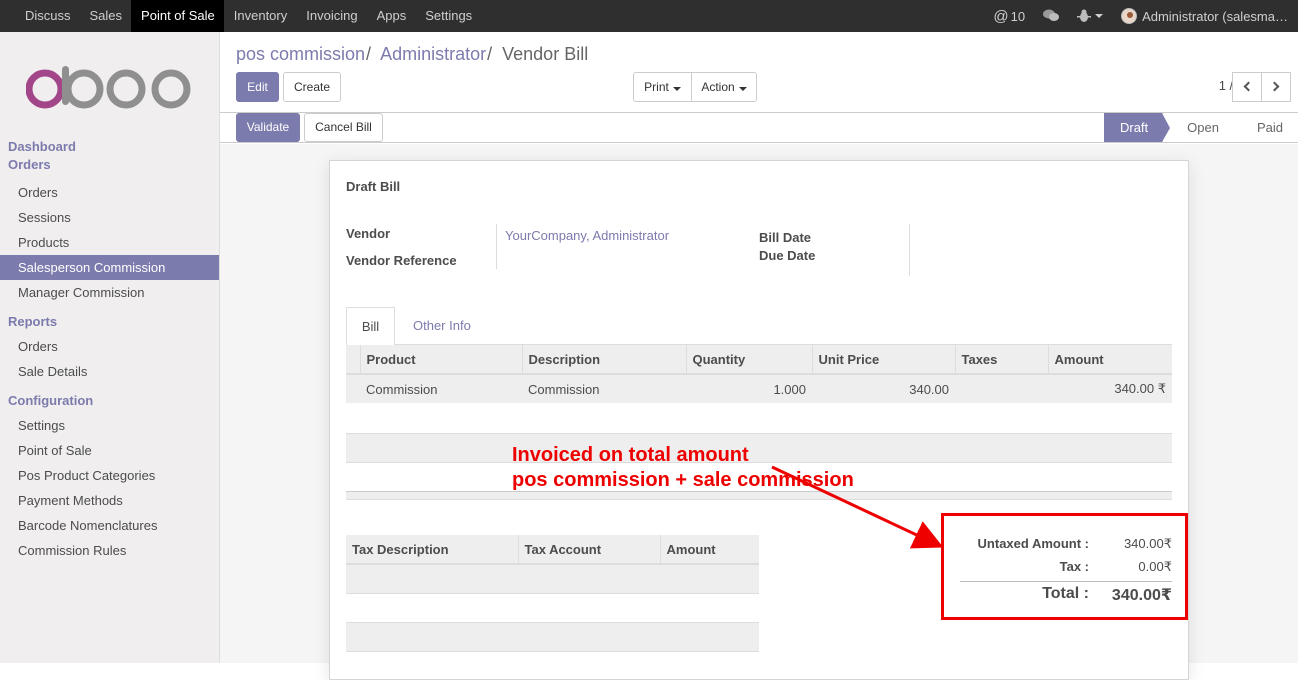 The height and width of the screenshot is (680, 1298). I want to click on action-dropdown: Action, so click(724, 87).